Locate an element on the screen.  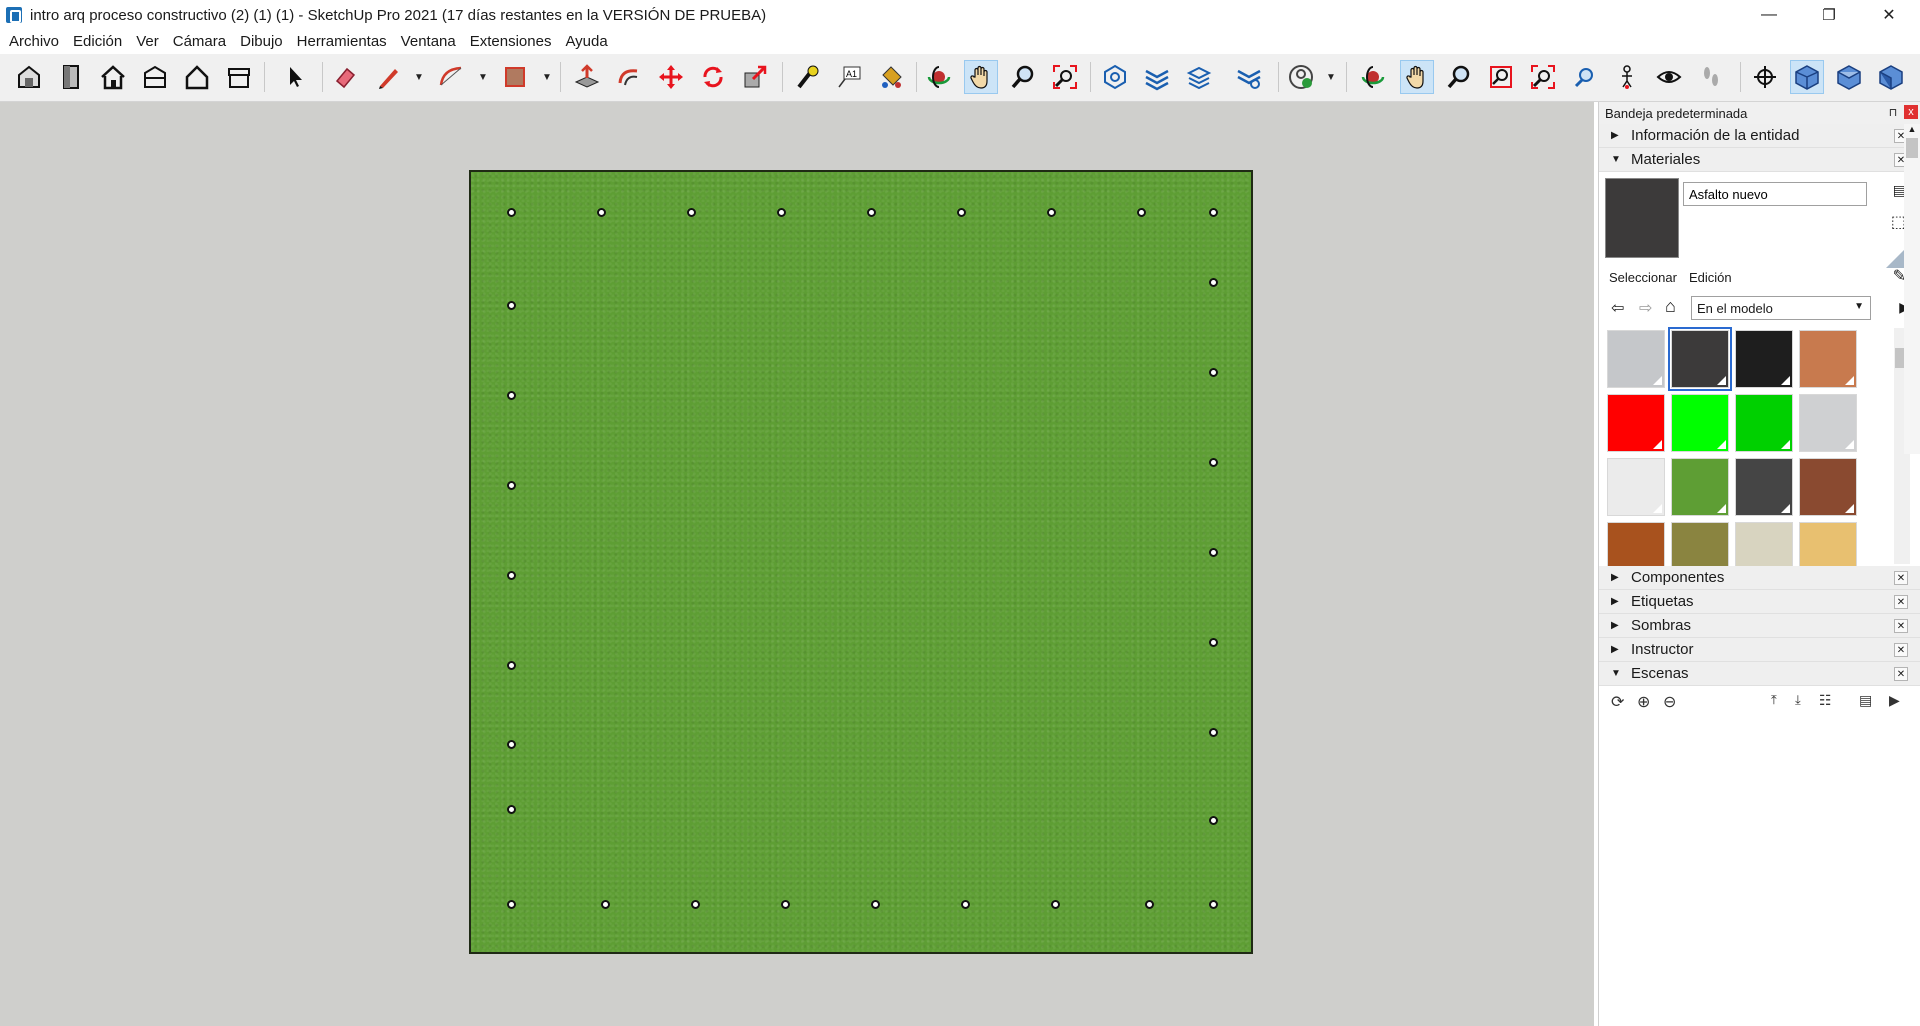
menu-ventana: Ventana is located at coordinates (428, 42).